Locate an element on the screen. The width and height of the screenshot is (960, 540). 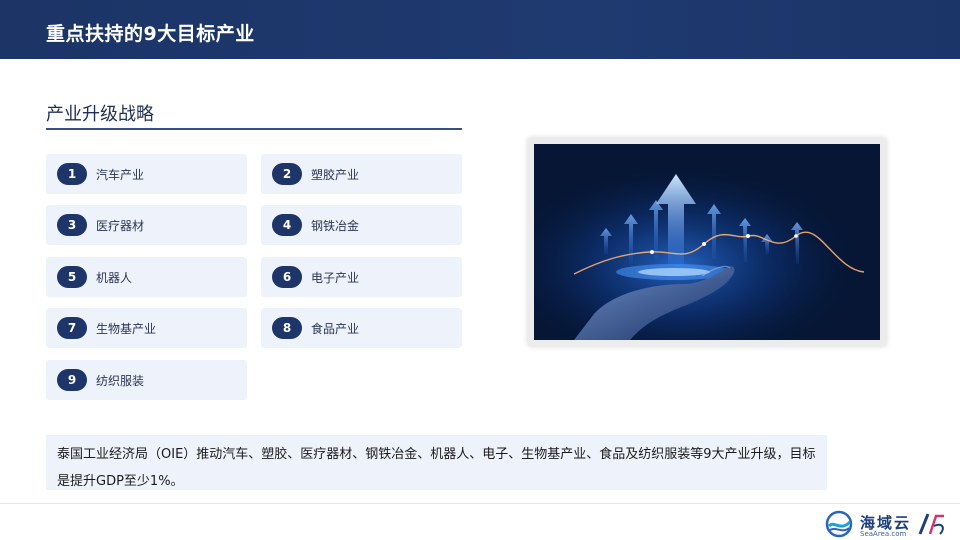
anniversary-badge-icon is located at coordinates (931, 524).